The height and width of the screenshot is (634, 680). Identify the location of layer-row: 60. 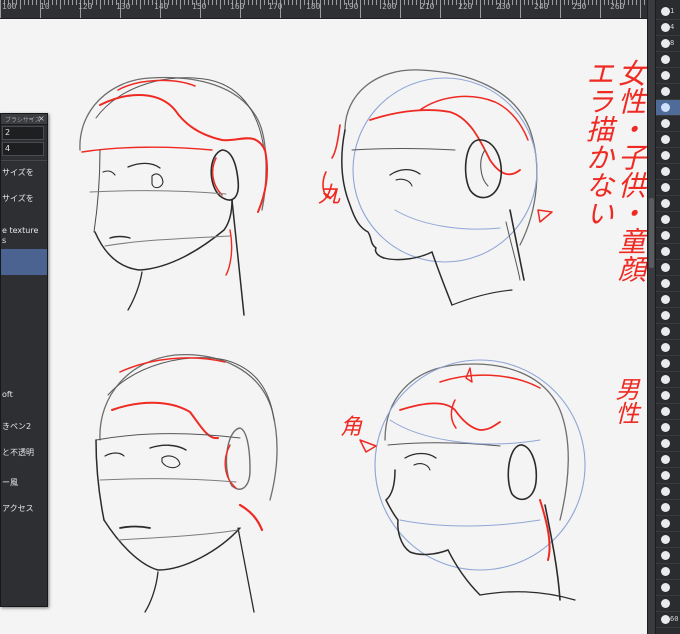
(668, 620).